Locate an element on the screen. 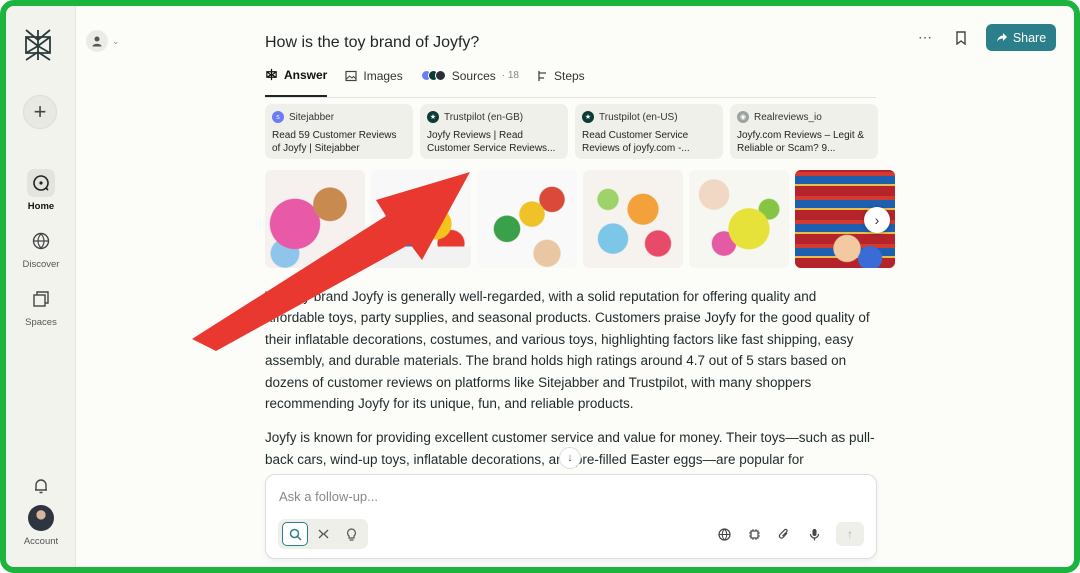 The image size is (1080, 573). microphone-icon is located at coordinates (814, 534).